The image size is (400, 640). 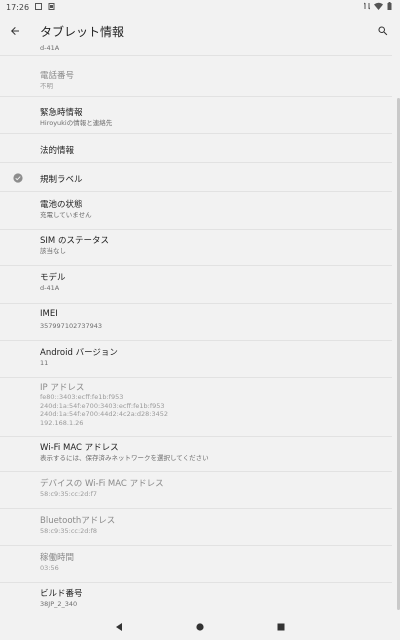 What do you see at coordinates (196, 528) in the screenshot?
I see `list-item-bluetooth-address: Bluetoothアドレス 58:c9:35:cc:2d:f8` at bounding box center [196, 528].